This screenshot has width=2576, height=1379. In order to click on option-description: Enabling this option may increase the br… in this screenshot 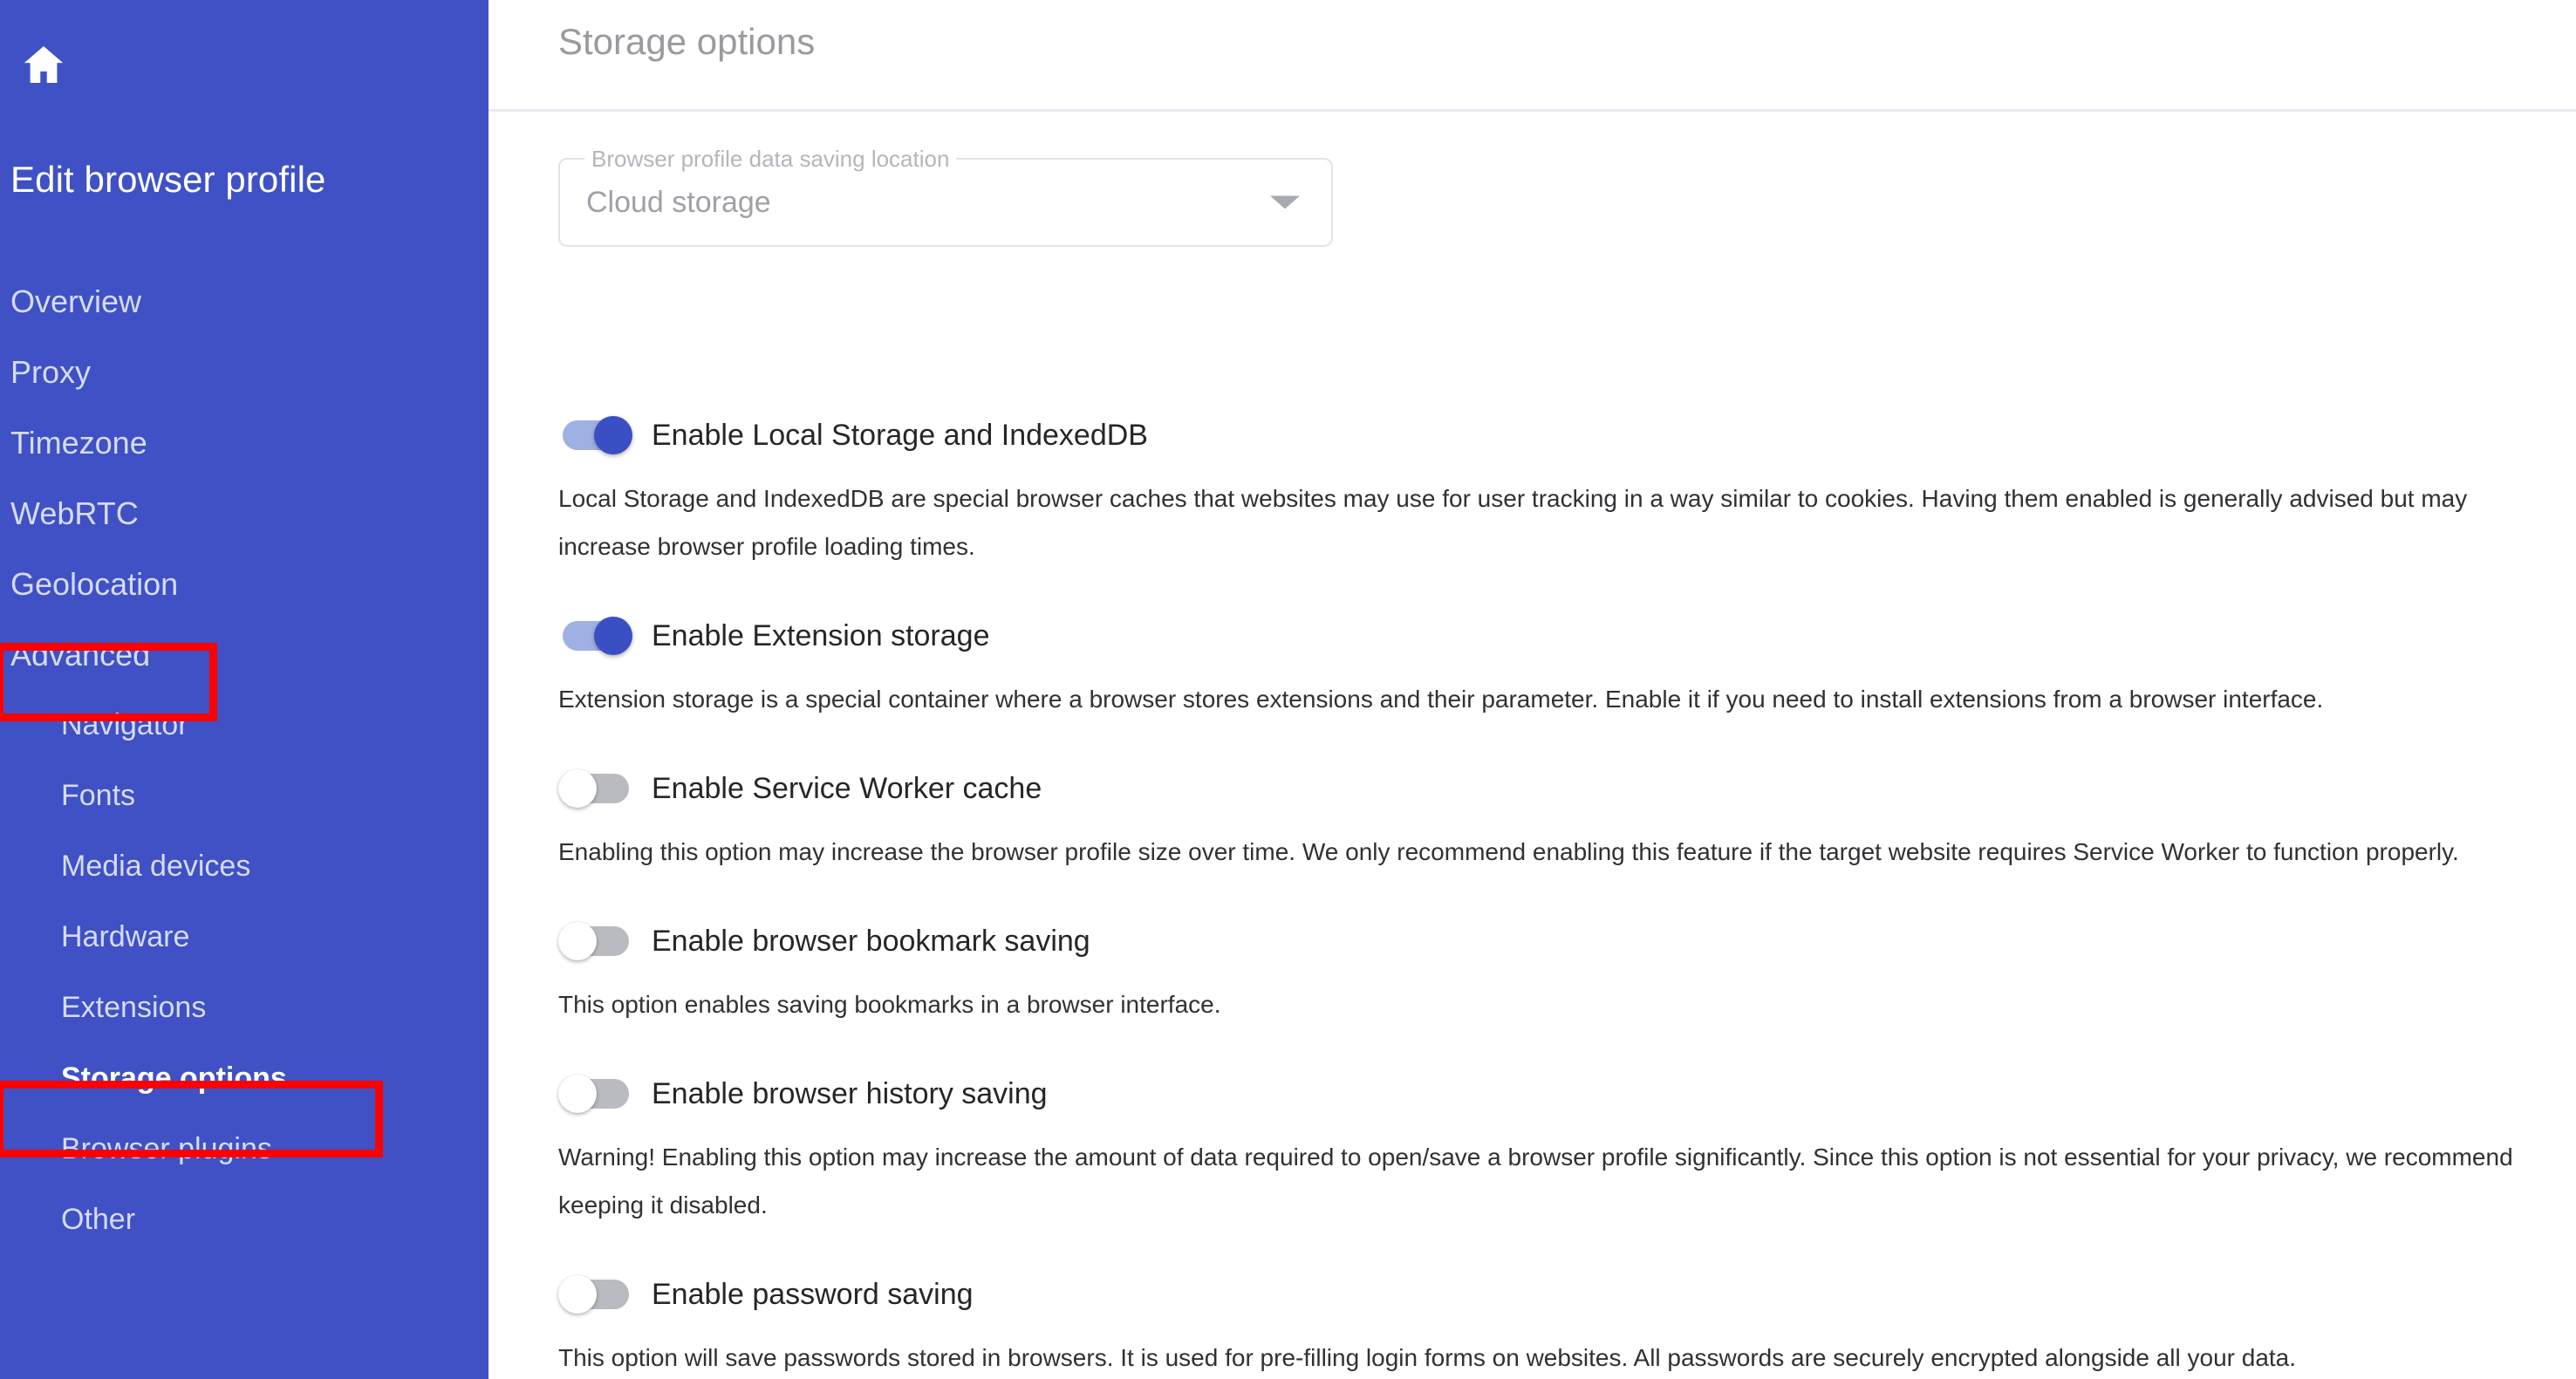, I will do `click(1508, 851)`.